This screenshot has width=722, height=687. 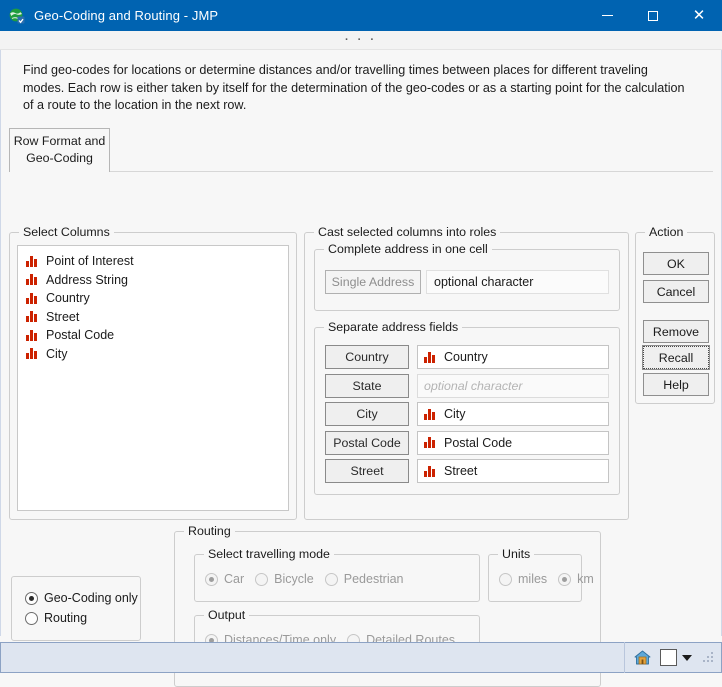 I want to click on units-options: miles km, so click(x=546, y=579).